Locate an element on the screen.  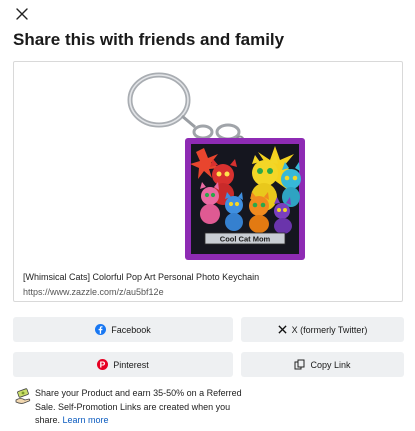
money-hand-icon is located at coordinates (23, 396).